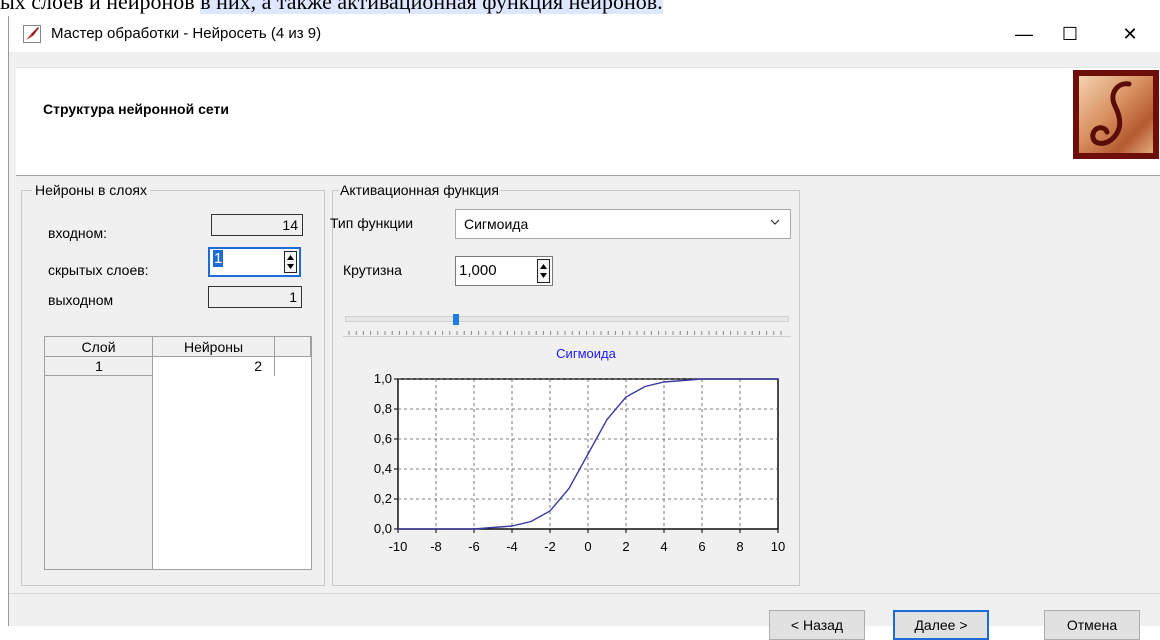  Describe the element at coordinates (293, 347) in the screenshot. I see `column-header-empty` at that location.